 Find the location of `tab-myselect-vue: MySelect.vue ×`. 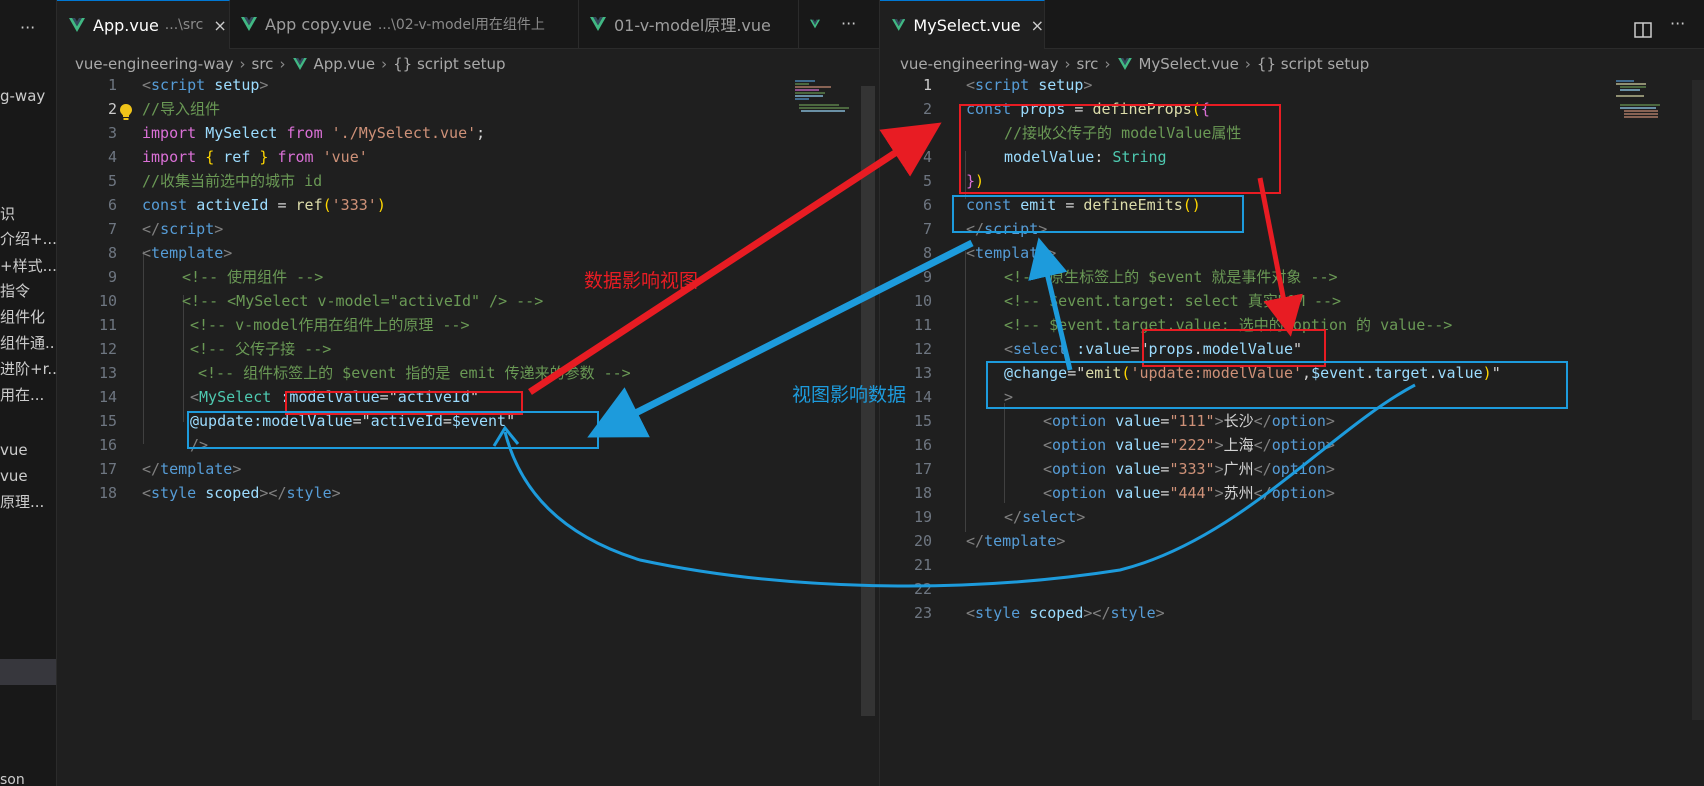

tab-myselect-vue: MySelect.vue × is located at coordinates (962, 24).